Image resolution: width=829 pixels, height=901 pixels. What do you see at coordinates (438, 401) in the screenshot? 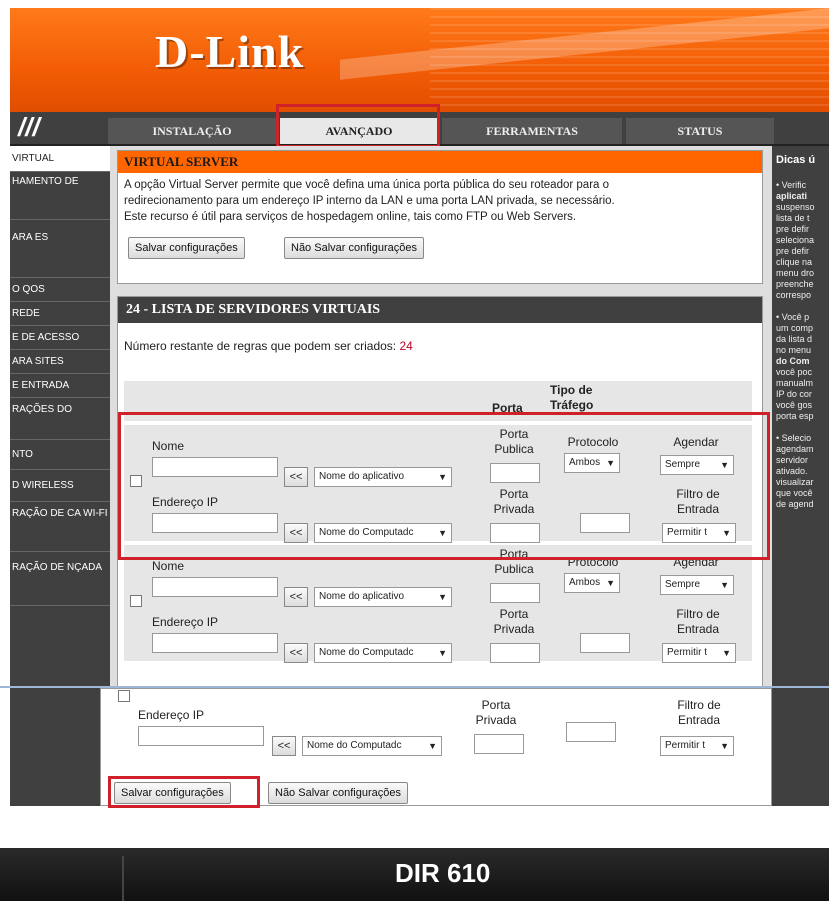
I see `table-header-row` at bounding box center [438, 401].